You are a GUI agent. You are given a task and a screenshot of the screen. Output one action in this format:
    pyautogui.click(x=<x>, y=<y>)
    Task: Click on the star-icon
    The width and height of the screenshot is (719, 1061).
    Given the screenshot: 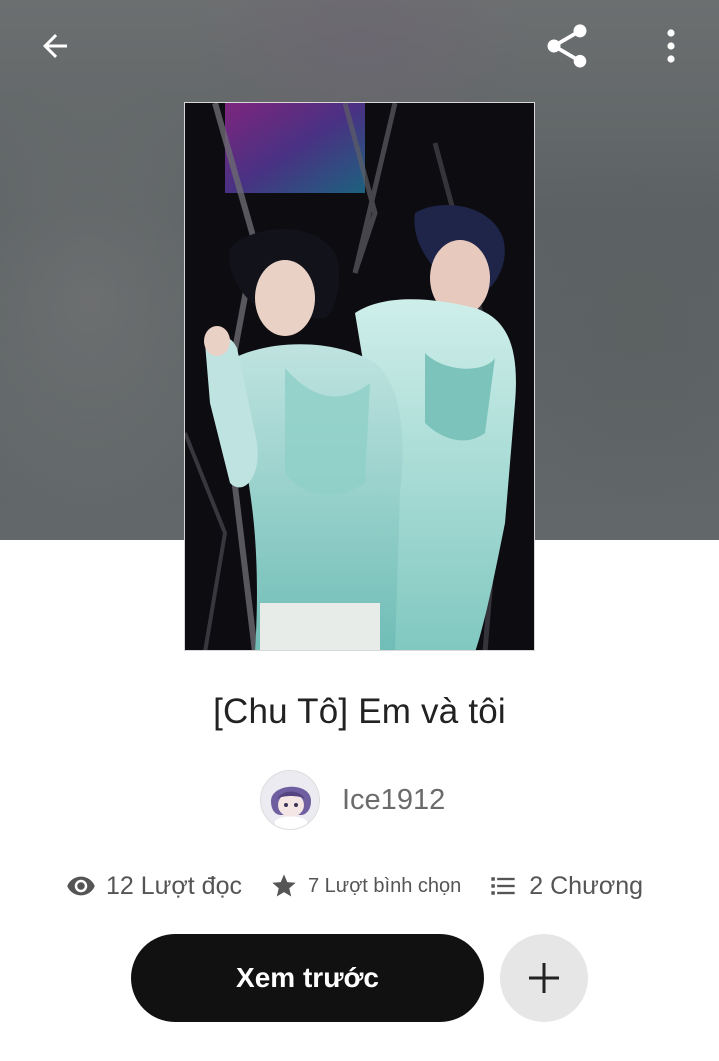 What is the action you would take?
    pyautogui.click(x=284, y=886)
    